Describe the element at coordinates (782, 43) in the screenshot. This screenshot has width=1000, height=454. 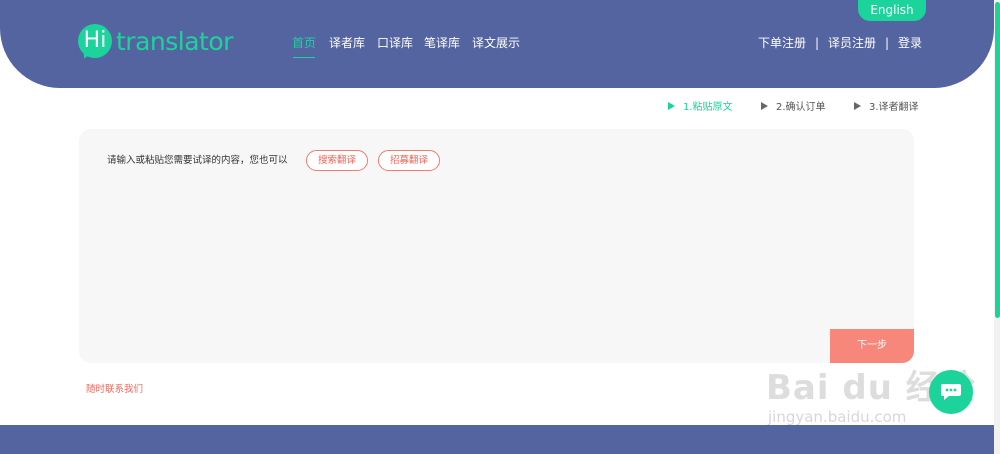
I see `order-register-link: 下单注册` at that location.